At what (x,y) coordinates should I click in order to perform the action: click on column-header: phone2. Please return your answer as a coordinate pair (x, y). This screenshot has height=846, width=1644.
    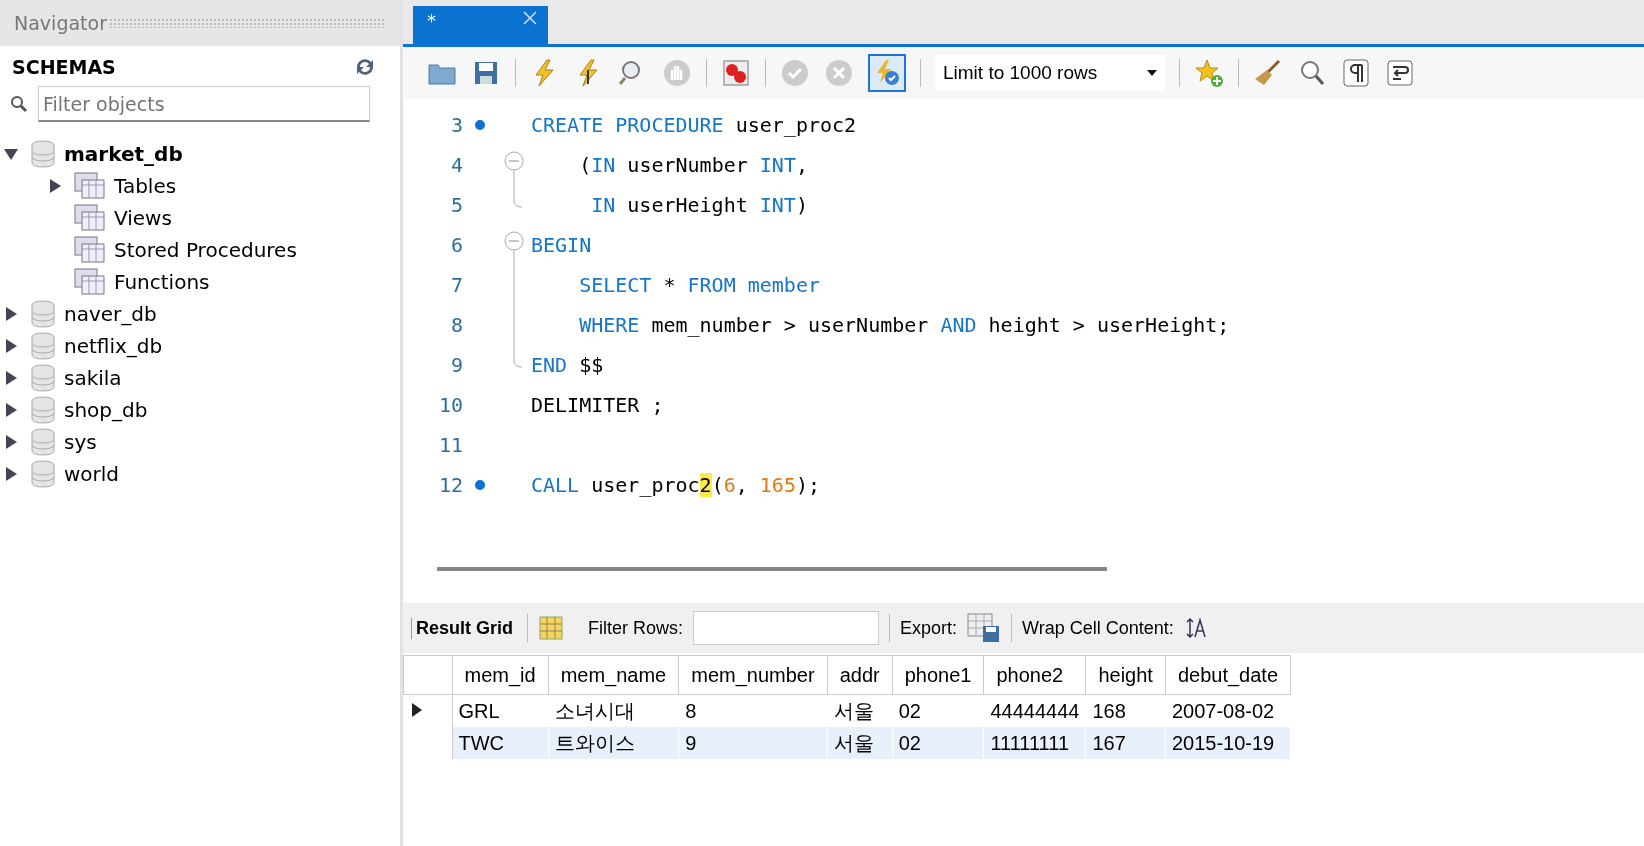
    Looking at the image, I should click on (1034, 675).